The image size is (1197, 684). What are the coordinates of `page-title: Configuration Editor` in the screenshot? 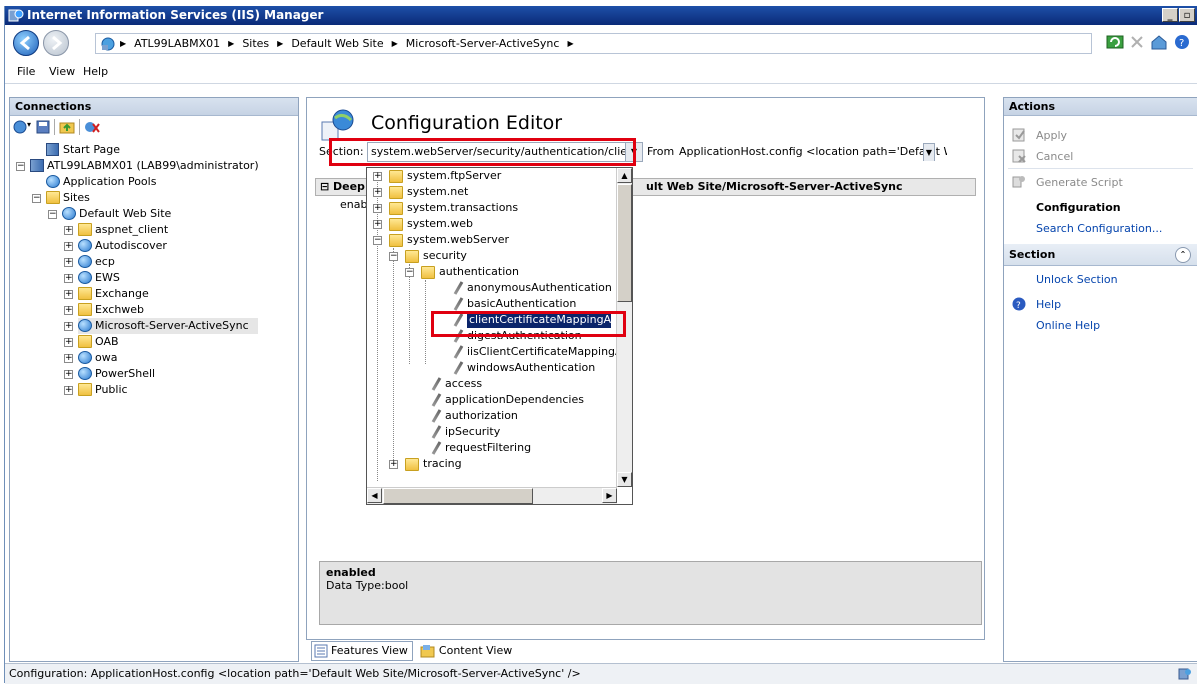 It's located at (467, 123).